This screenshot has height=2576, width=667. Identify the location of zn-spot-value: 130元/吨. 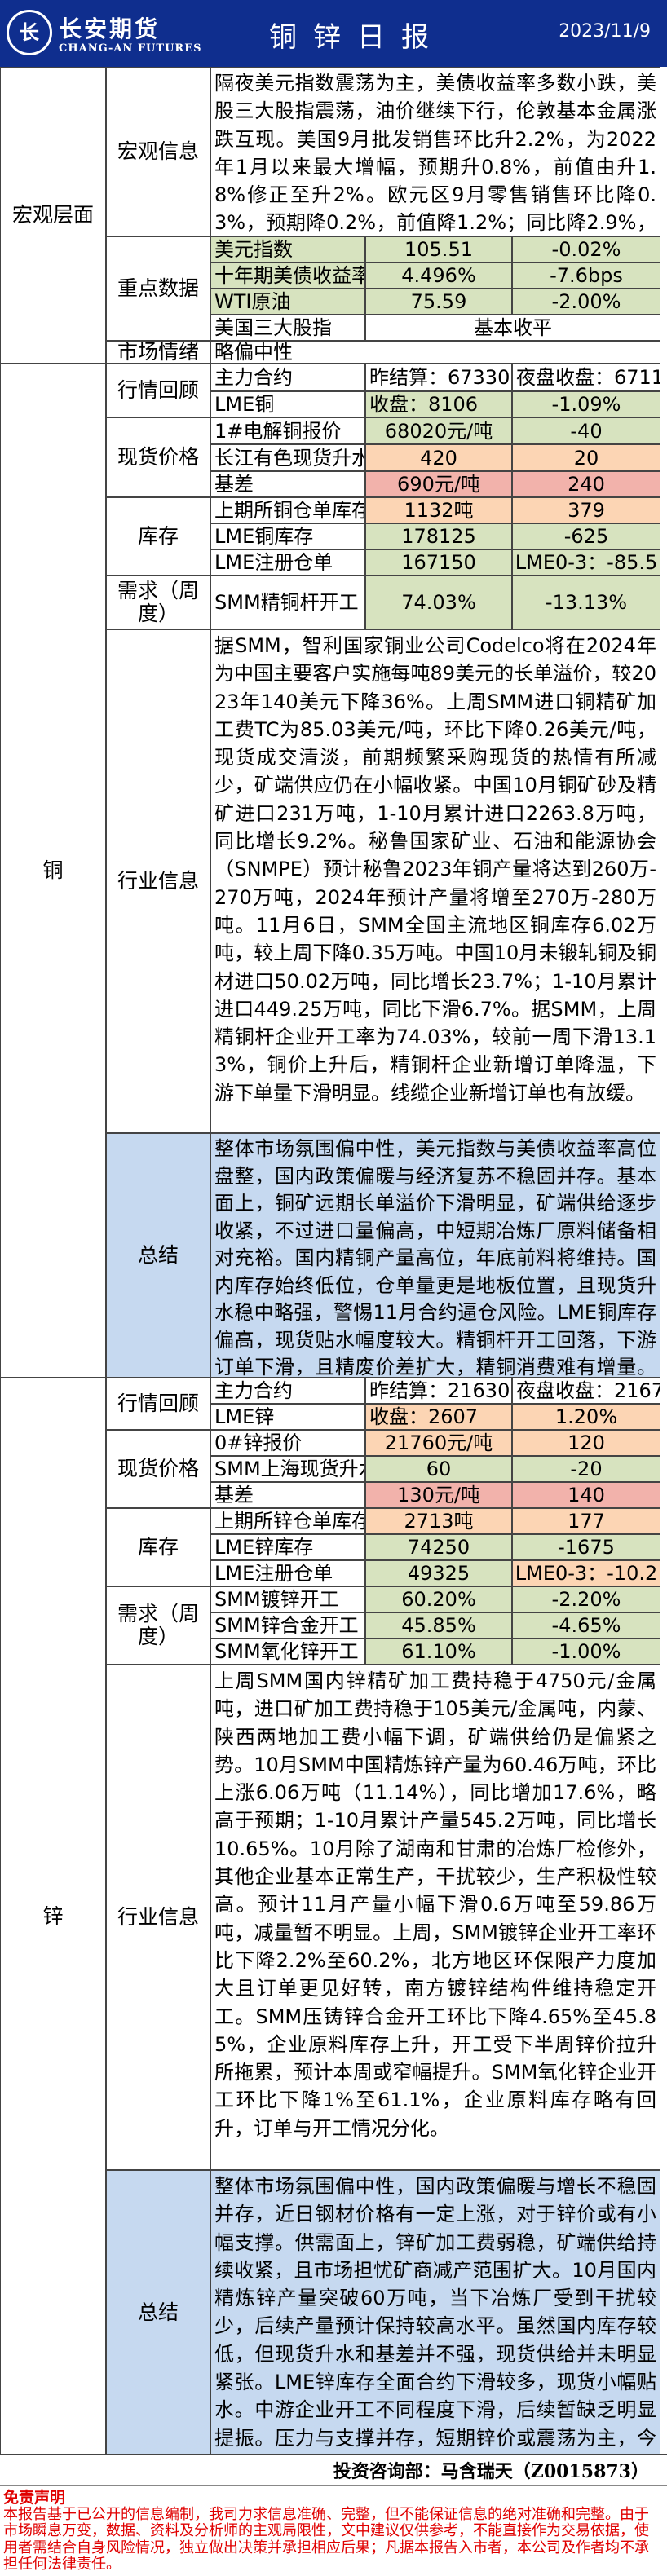
(438, 1495).